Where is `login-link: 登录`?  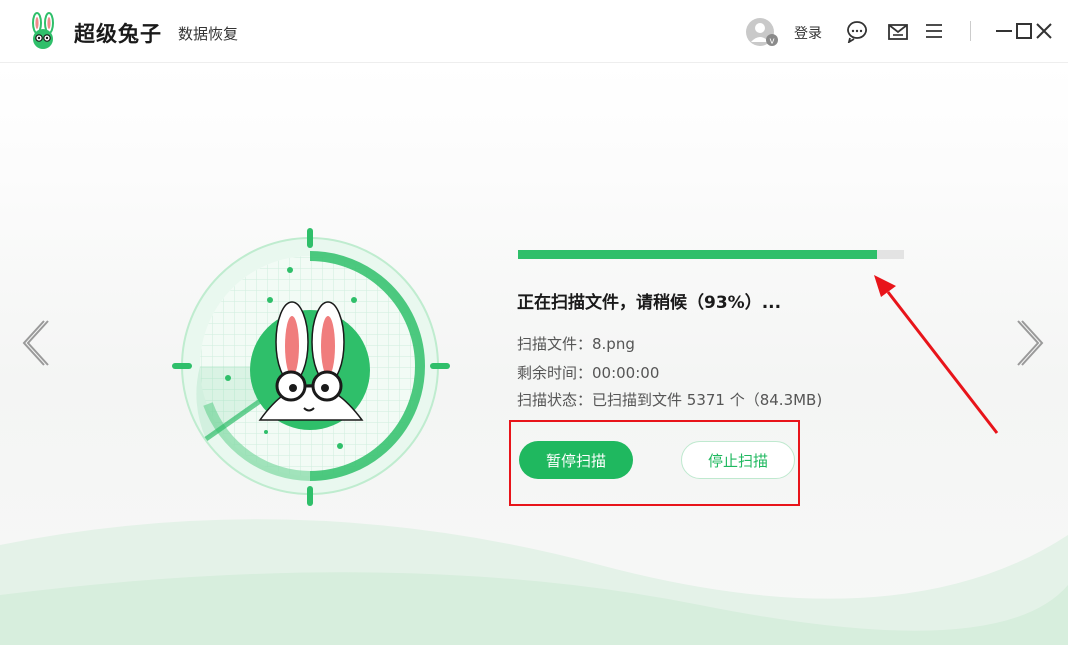
login-link: 登录 is located at coordinates (808, 33).